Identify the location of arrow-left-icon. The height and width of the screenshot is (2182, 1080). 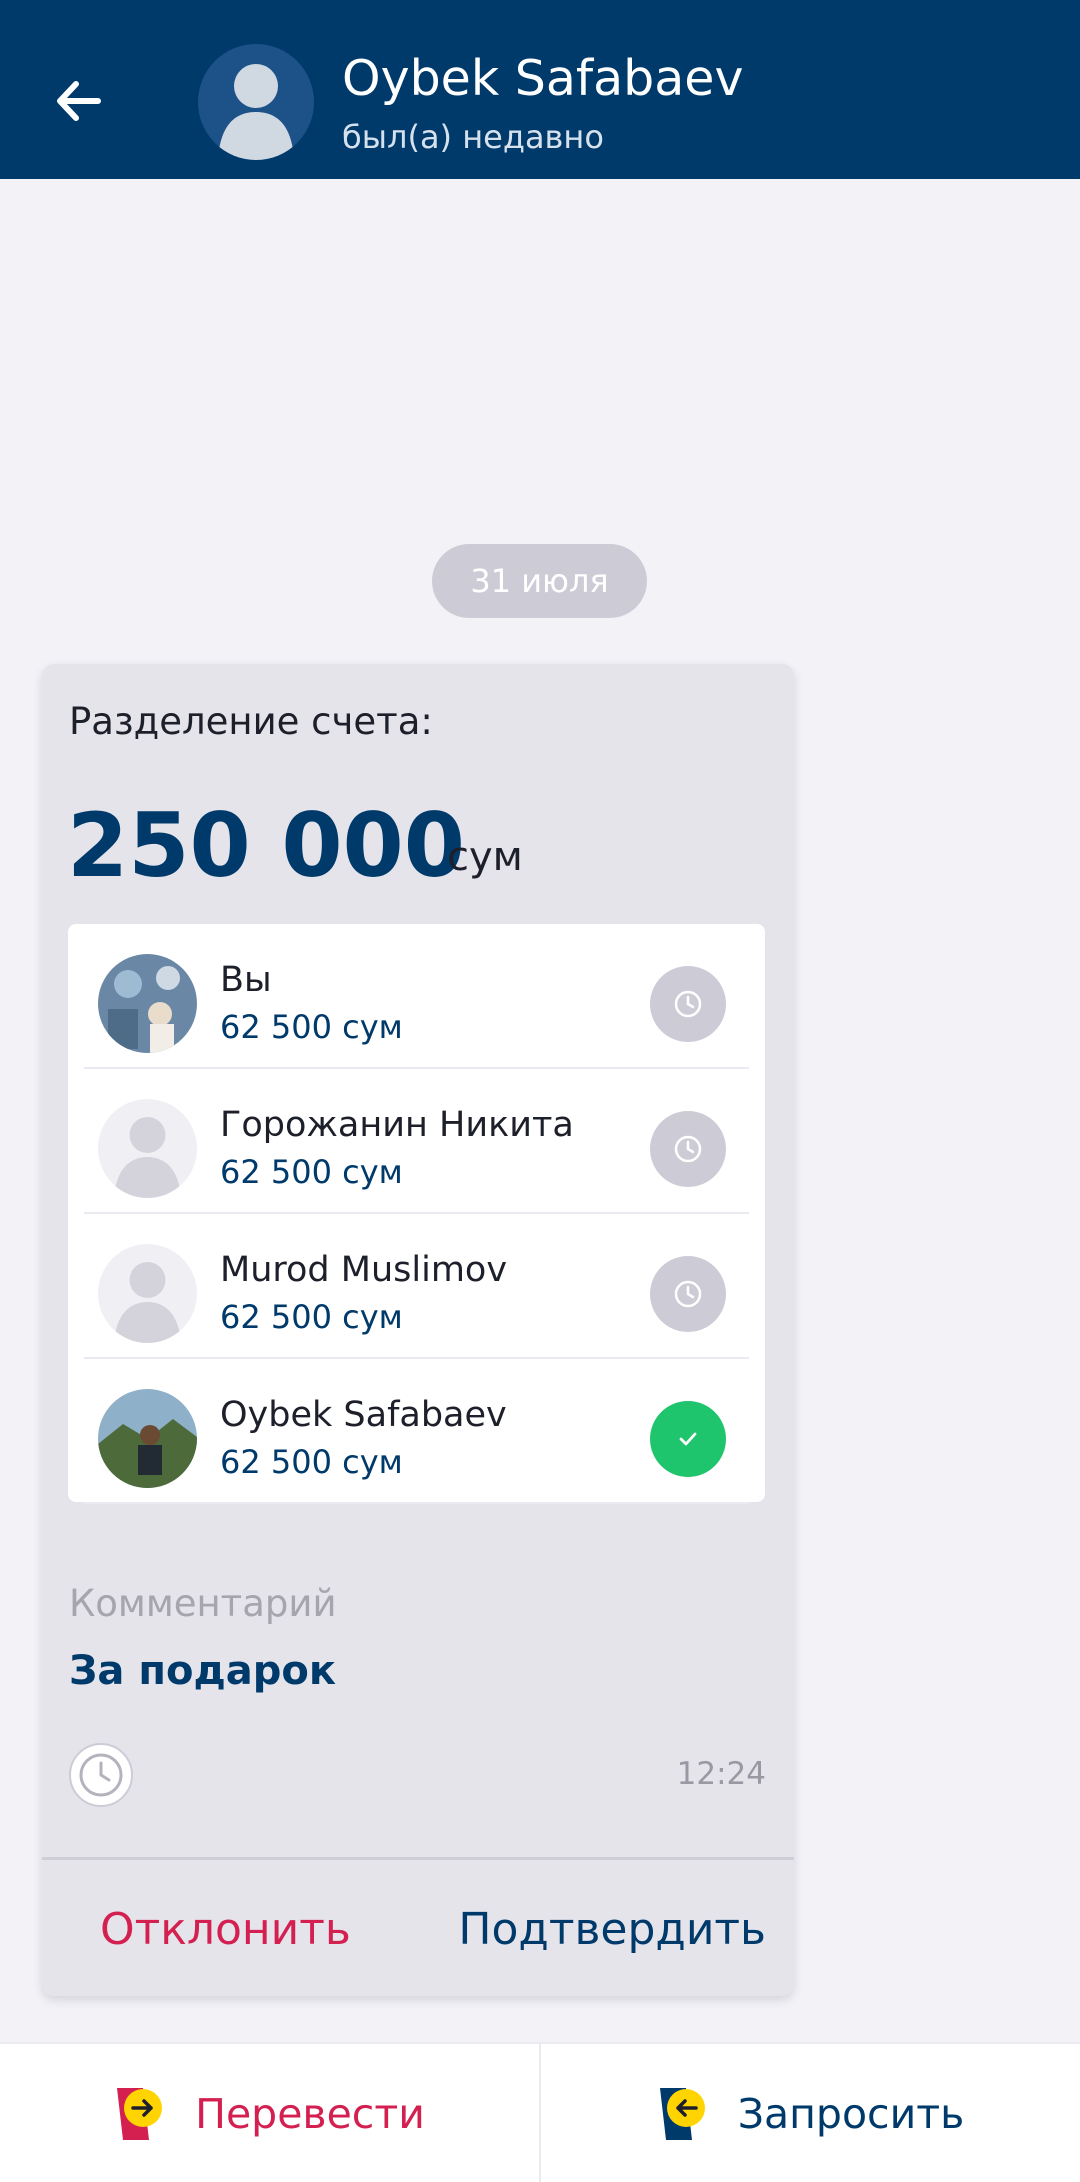
(79, 101).